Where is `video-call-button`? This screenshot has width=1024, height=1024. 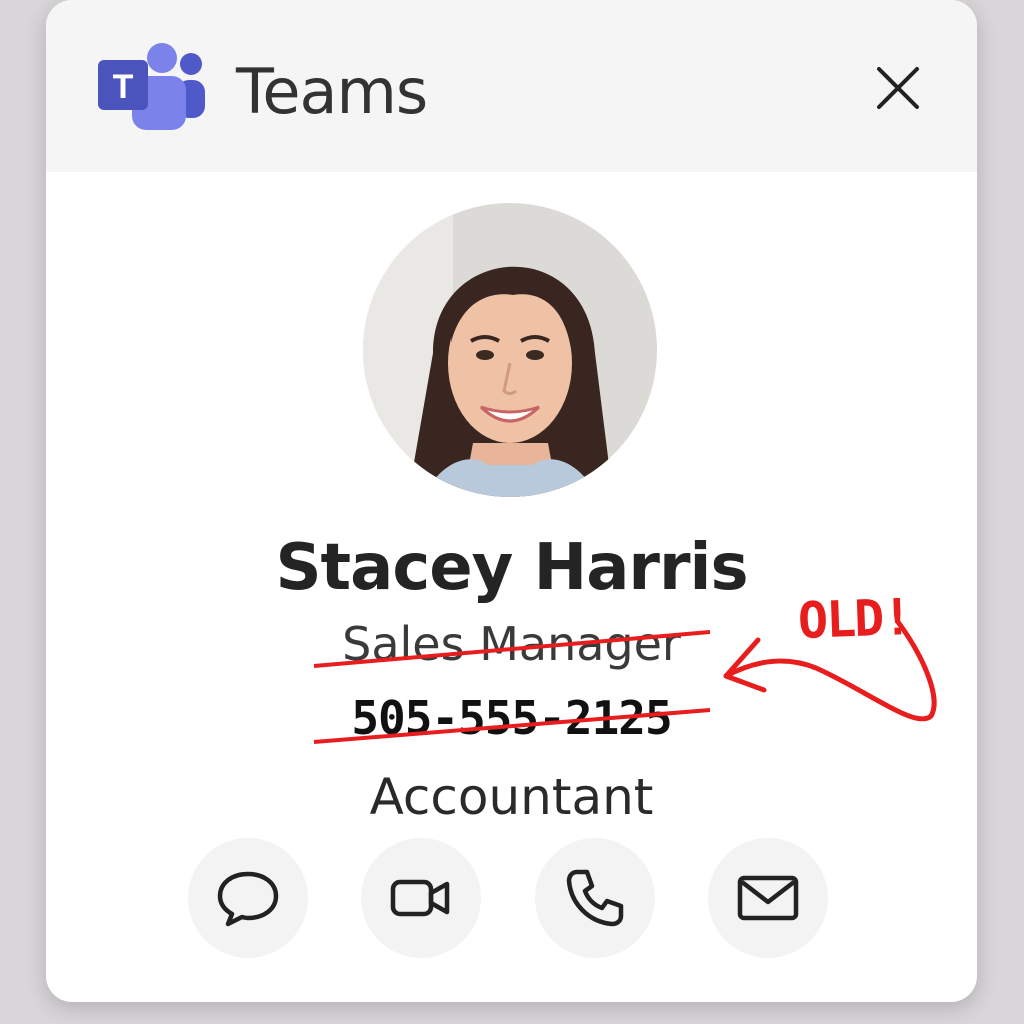
video-call-button is located at coordinates (421, 898).